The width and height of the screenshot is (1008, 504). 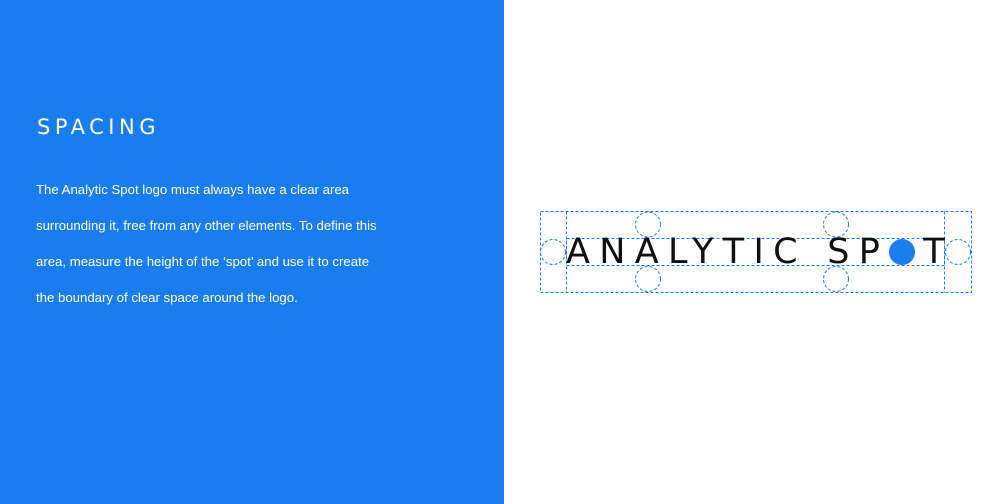 What do you see at coordinates (98, 127) in the screenshot?
I see `section-heading: SPACING` at bounding box center [98, 127].